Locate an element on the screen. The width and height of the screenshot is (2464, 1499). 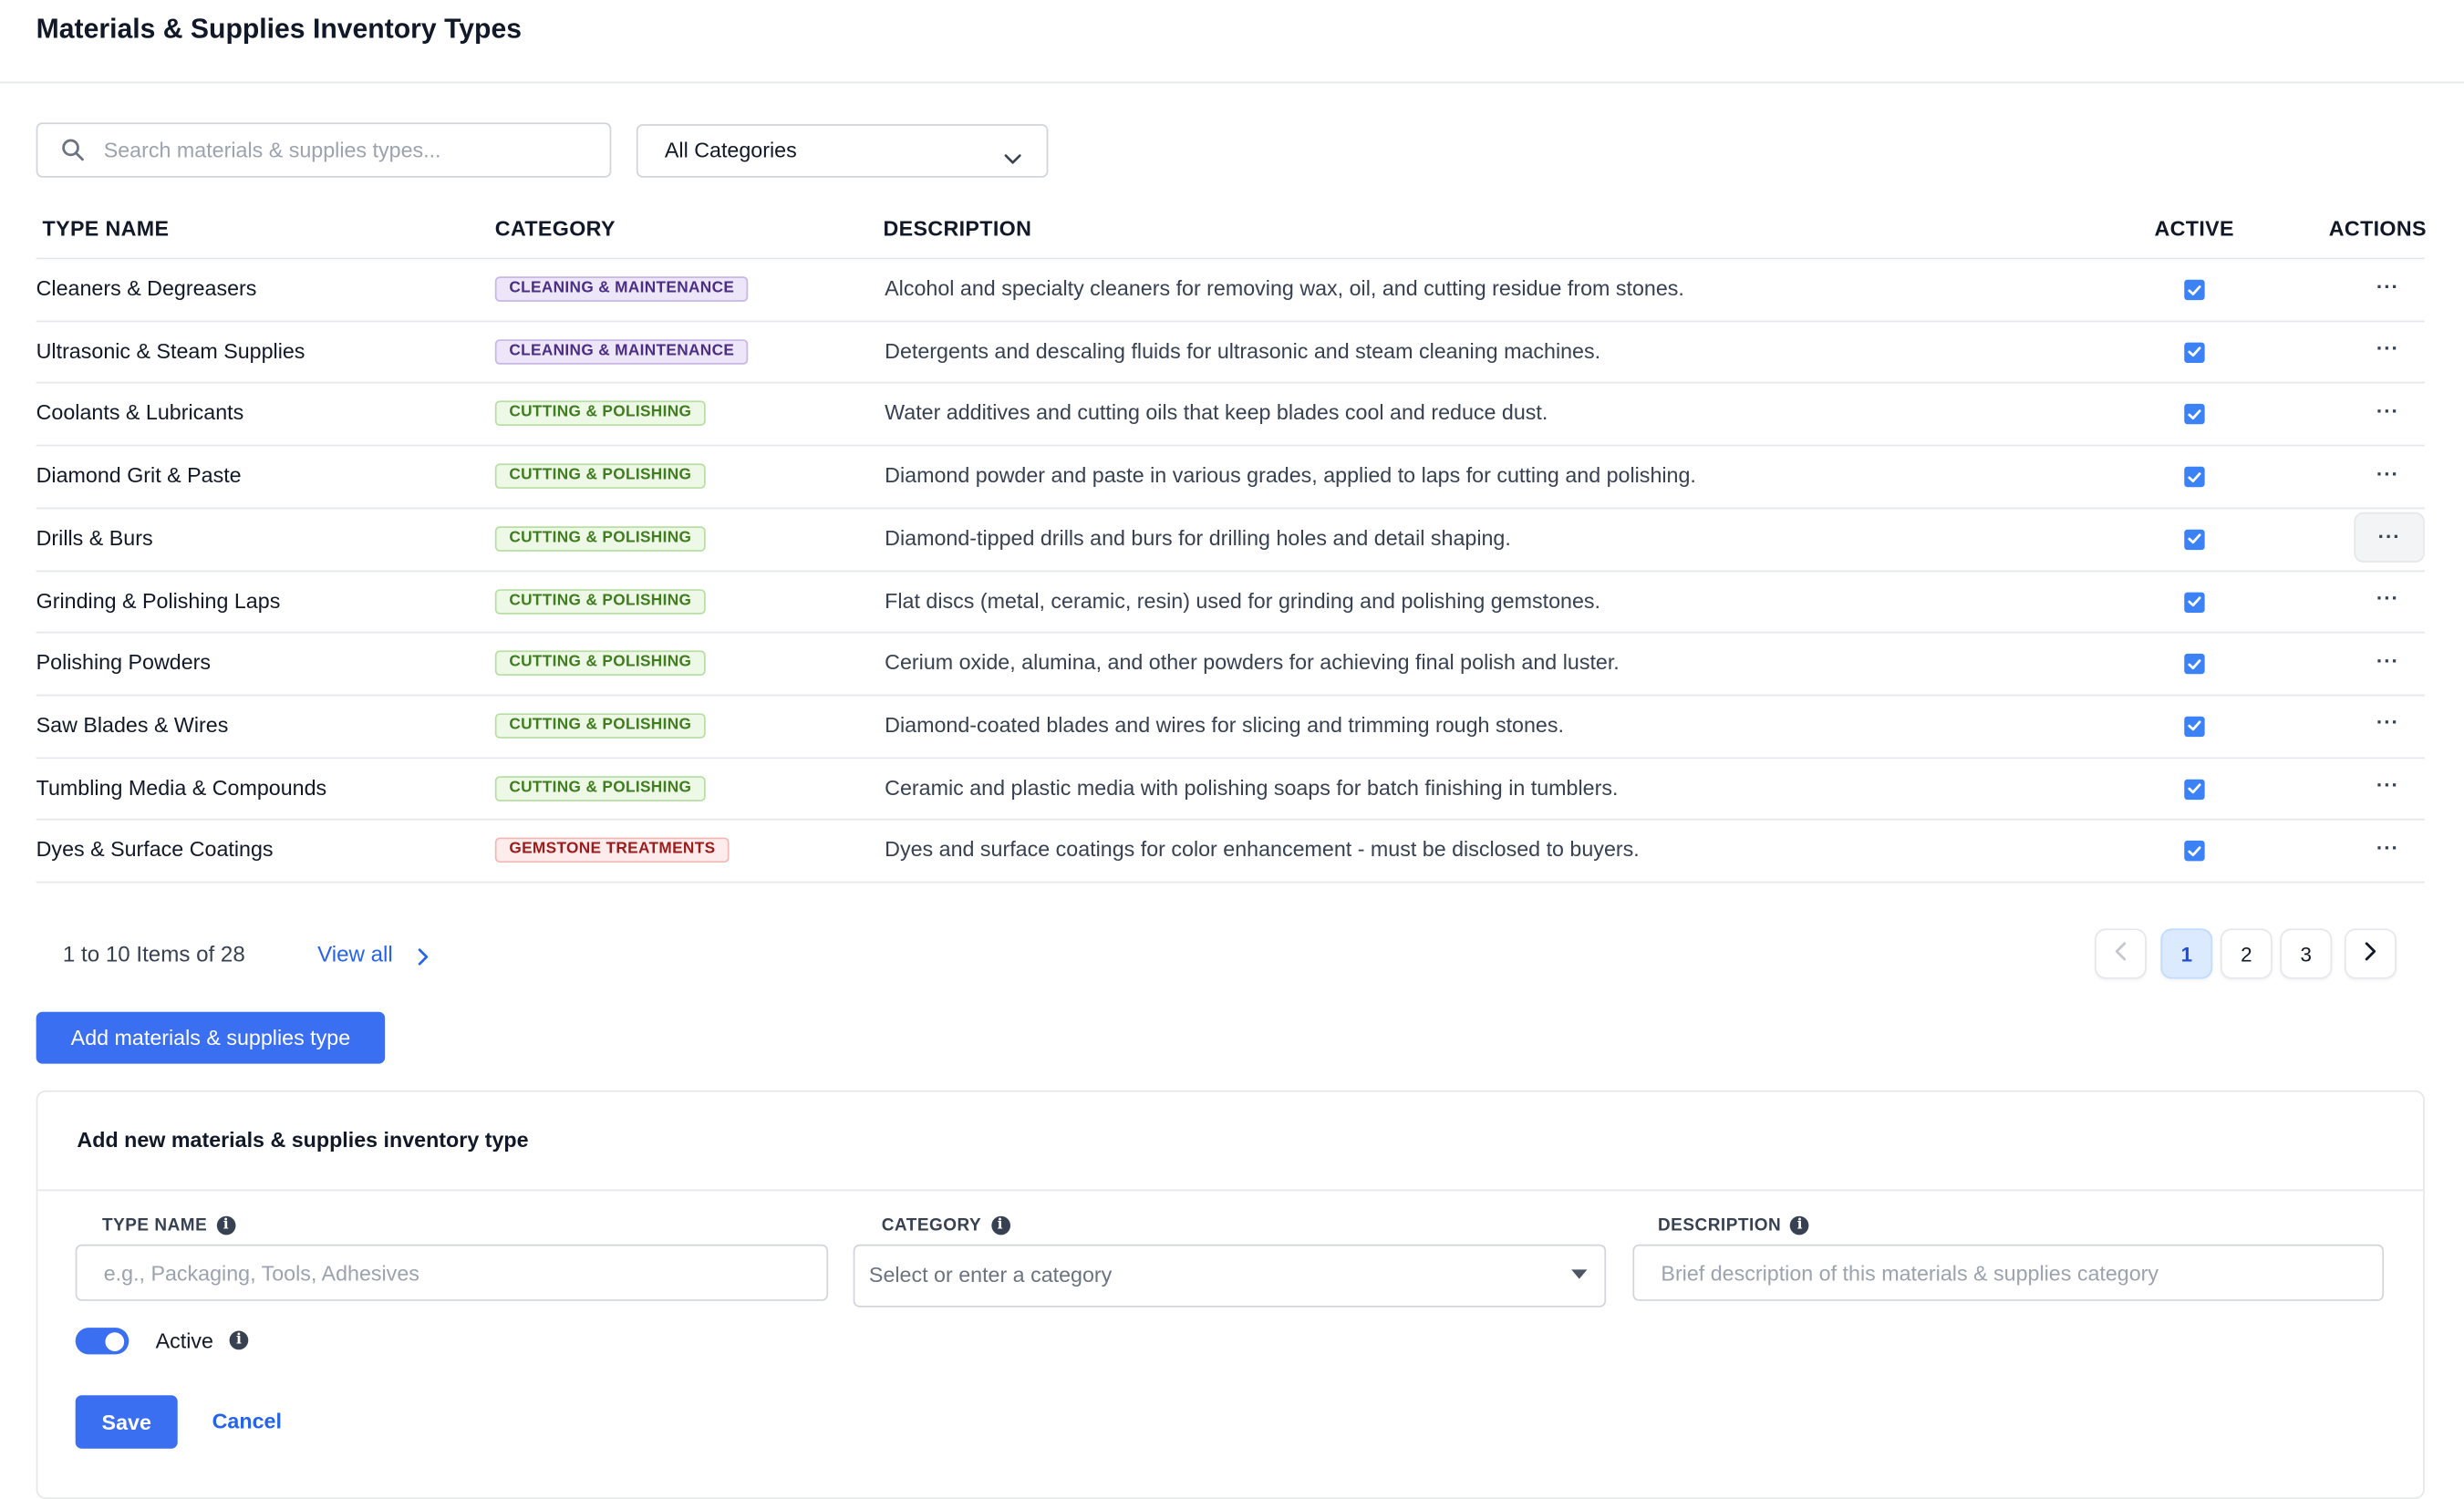
description-input is located at coordinates (2009, 1273).